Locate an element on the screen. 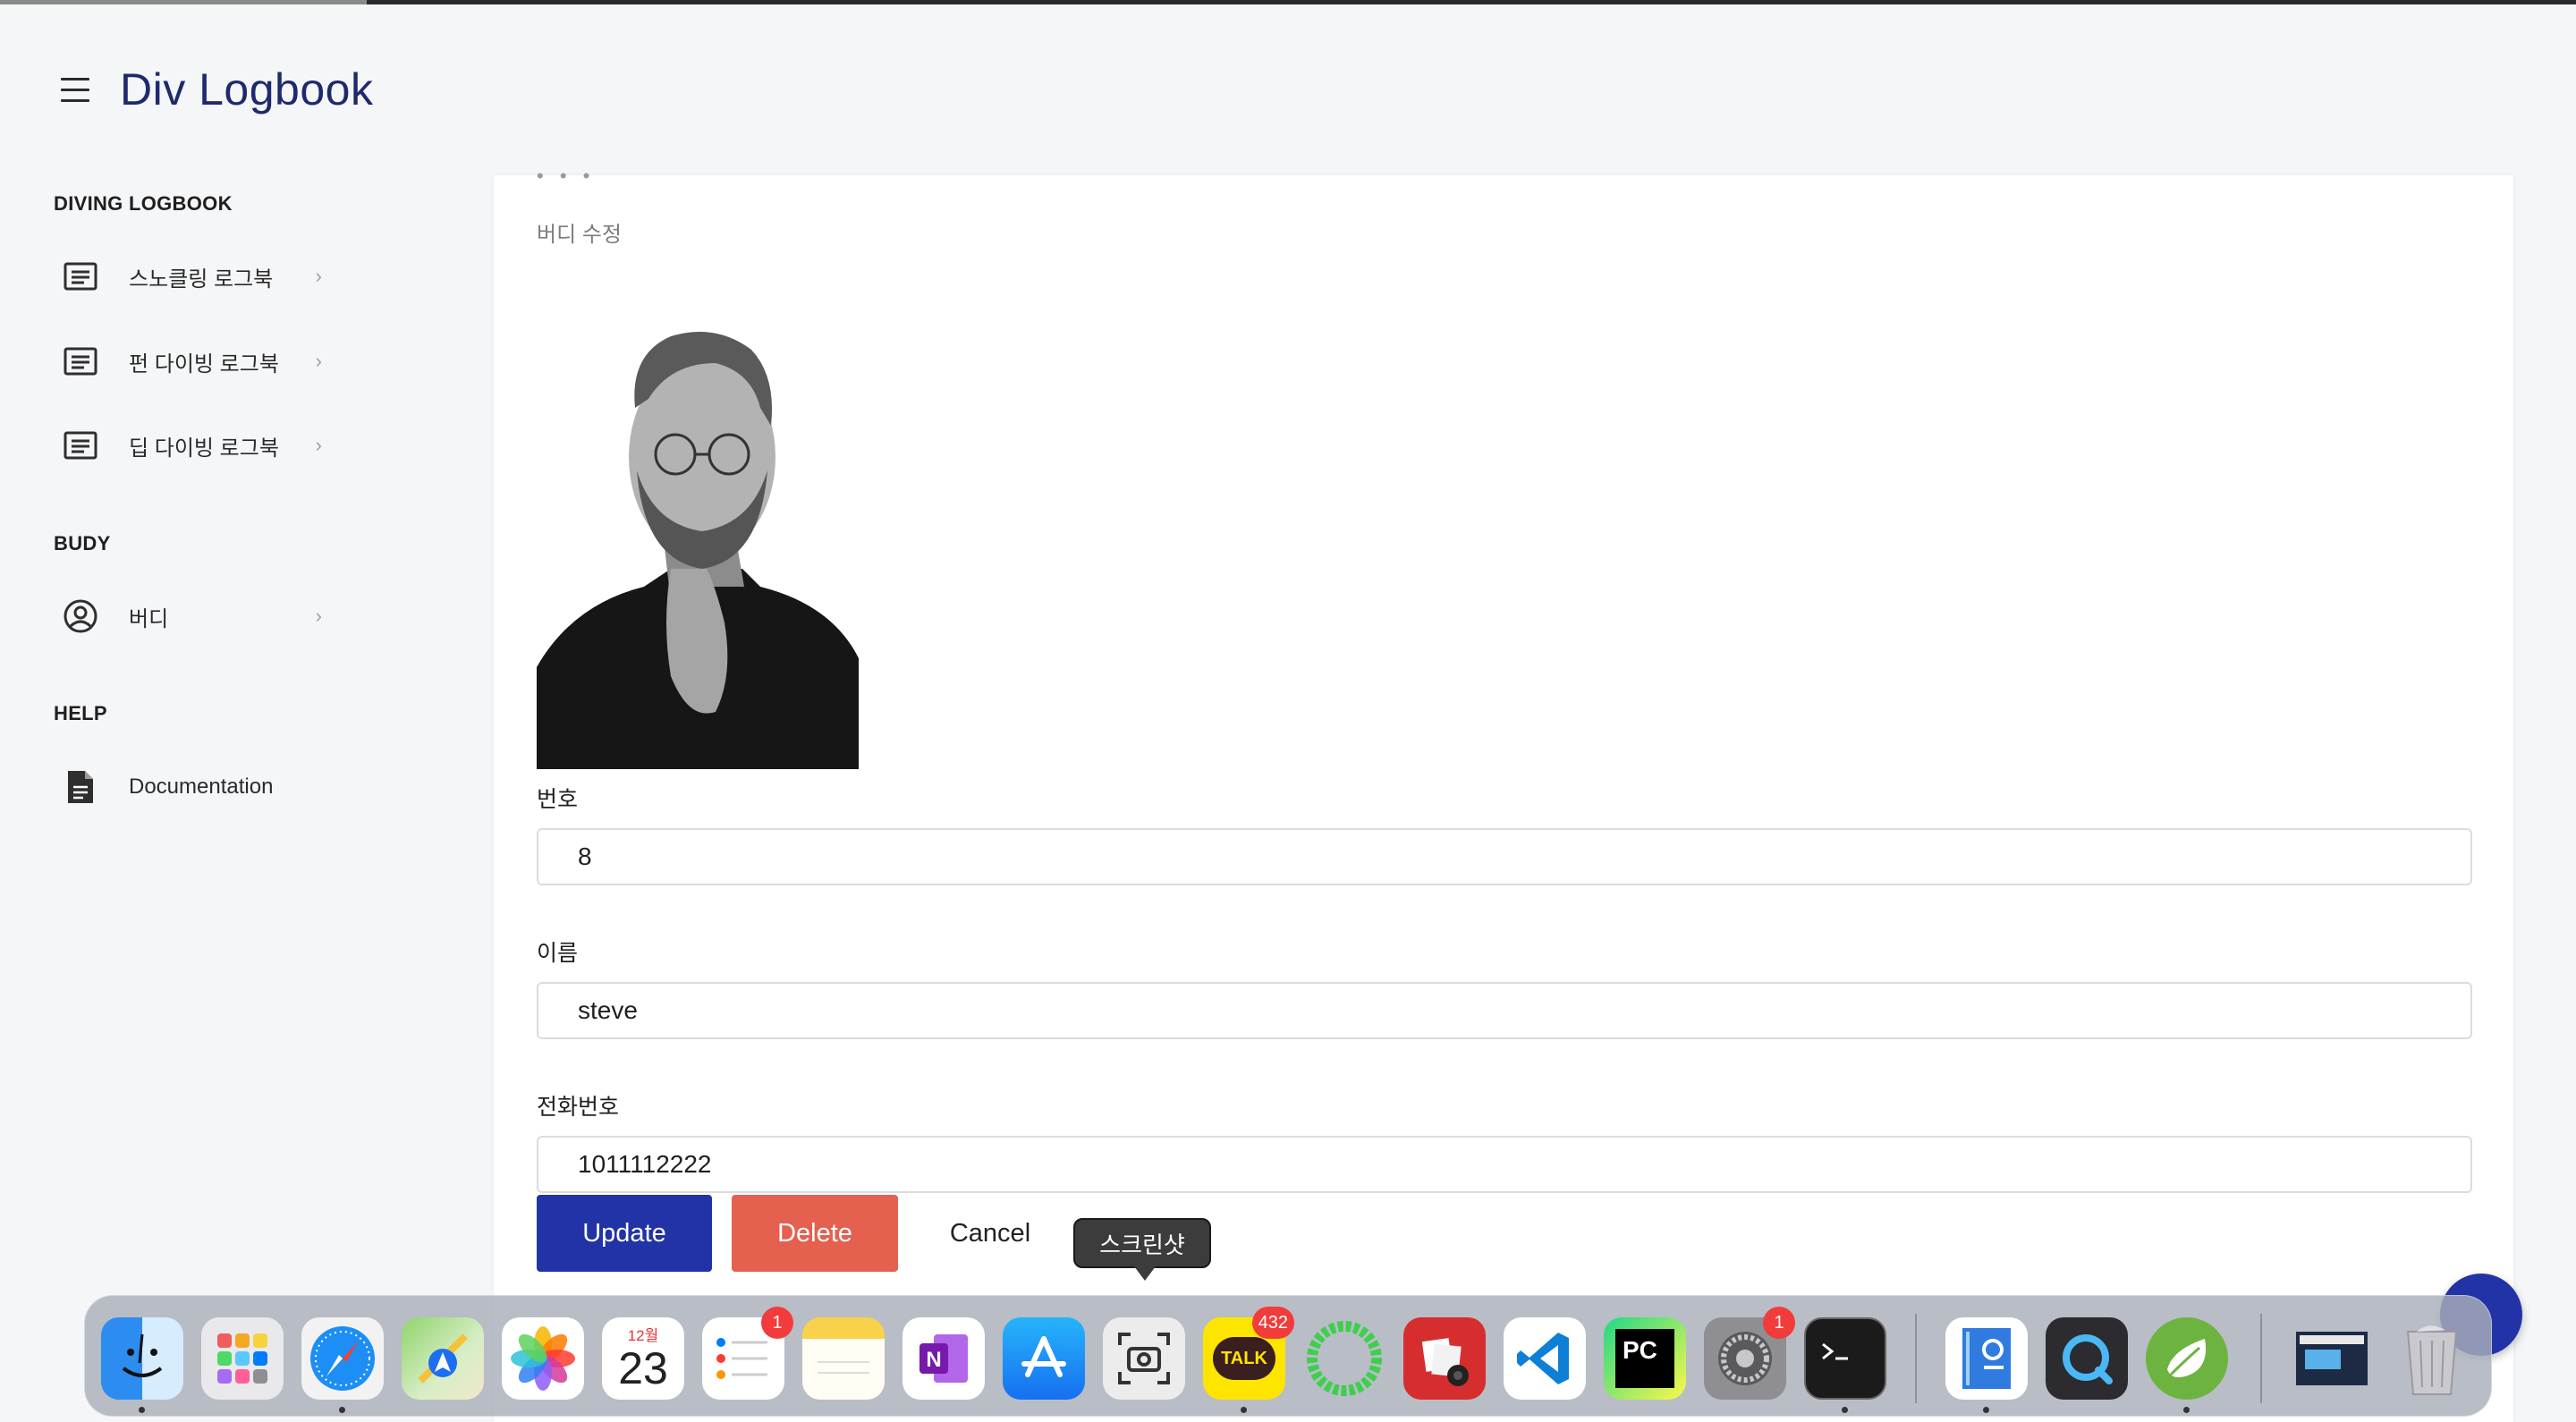  settings-badge: 1 is located at coordinates (1779, 1323).